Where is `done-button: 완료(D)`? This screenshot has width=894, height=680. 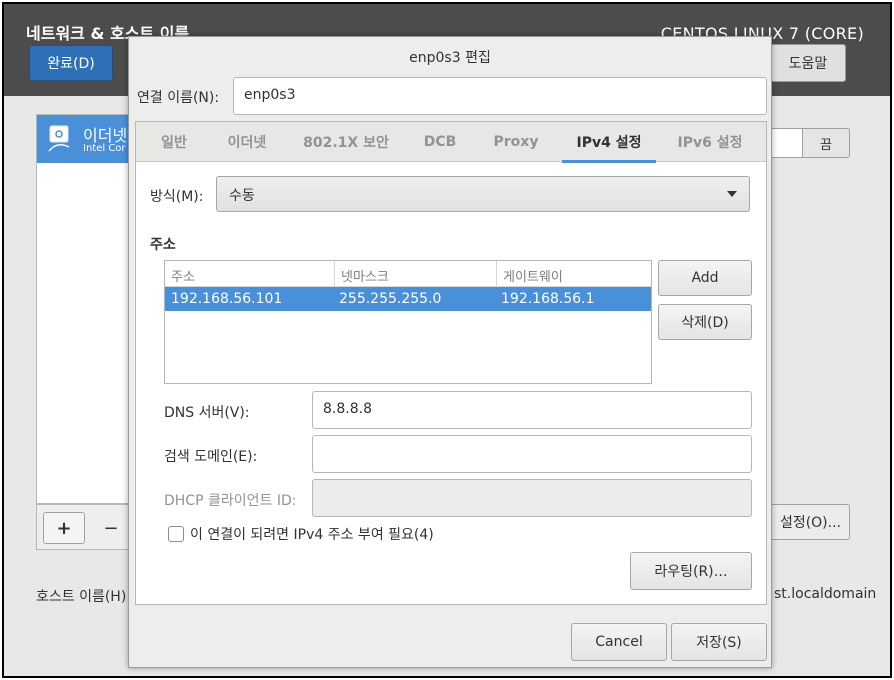
done-button: 완료(D) is located at coordinates (71, 63).